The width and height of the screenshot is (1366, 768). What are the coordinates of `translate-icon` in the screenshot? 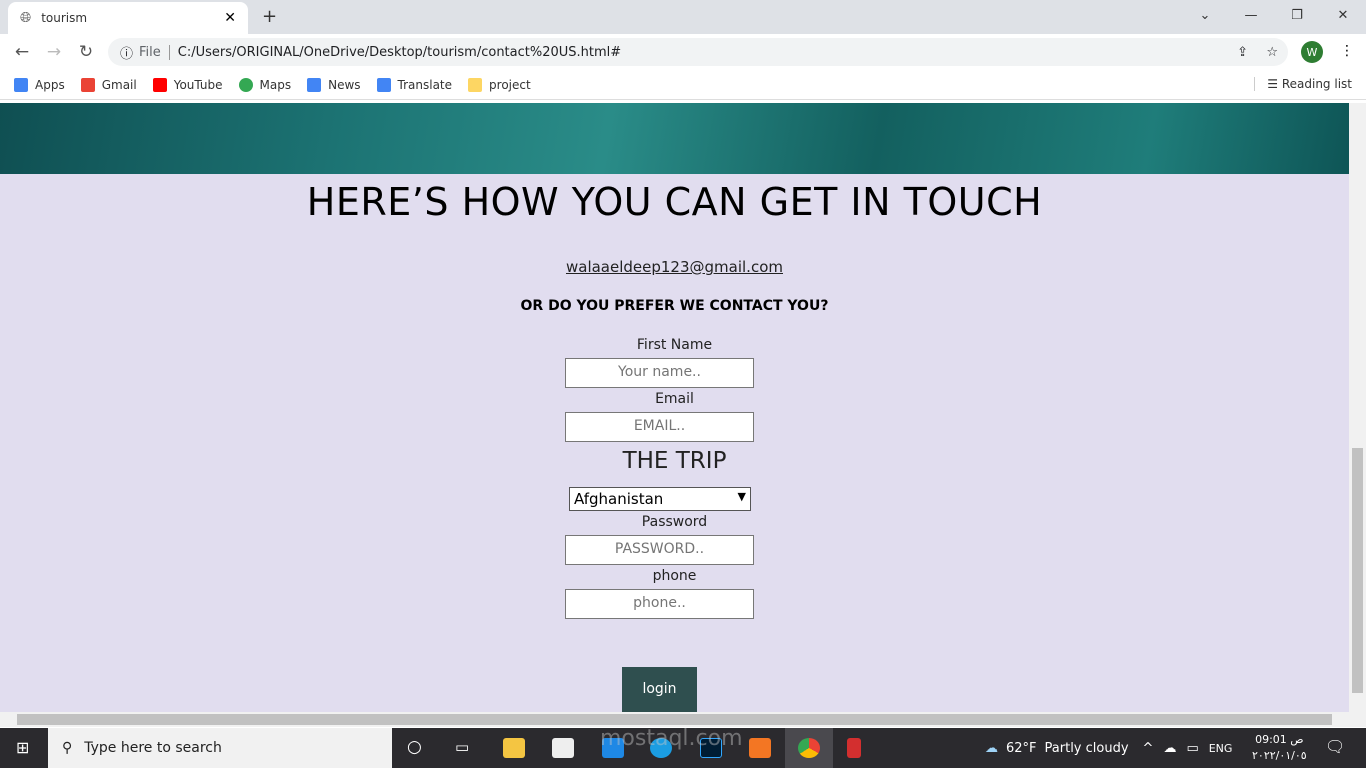 It's located at (383, 84).